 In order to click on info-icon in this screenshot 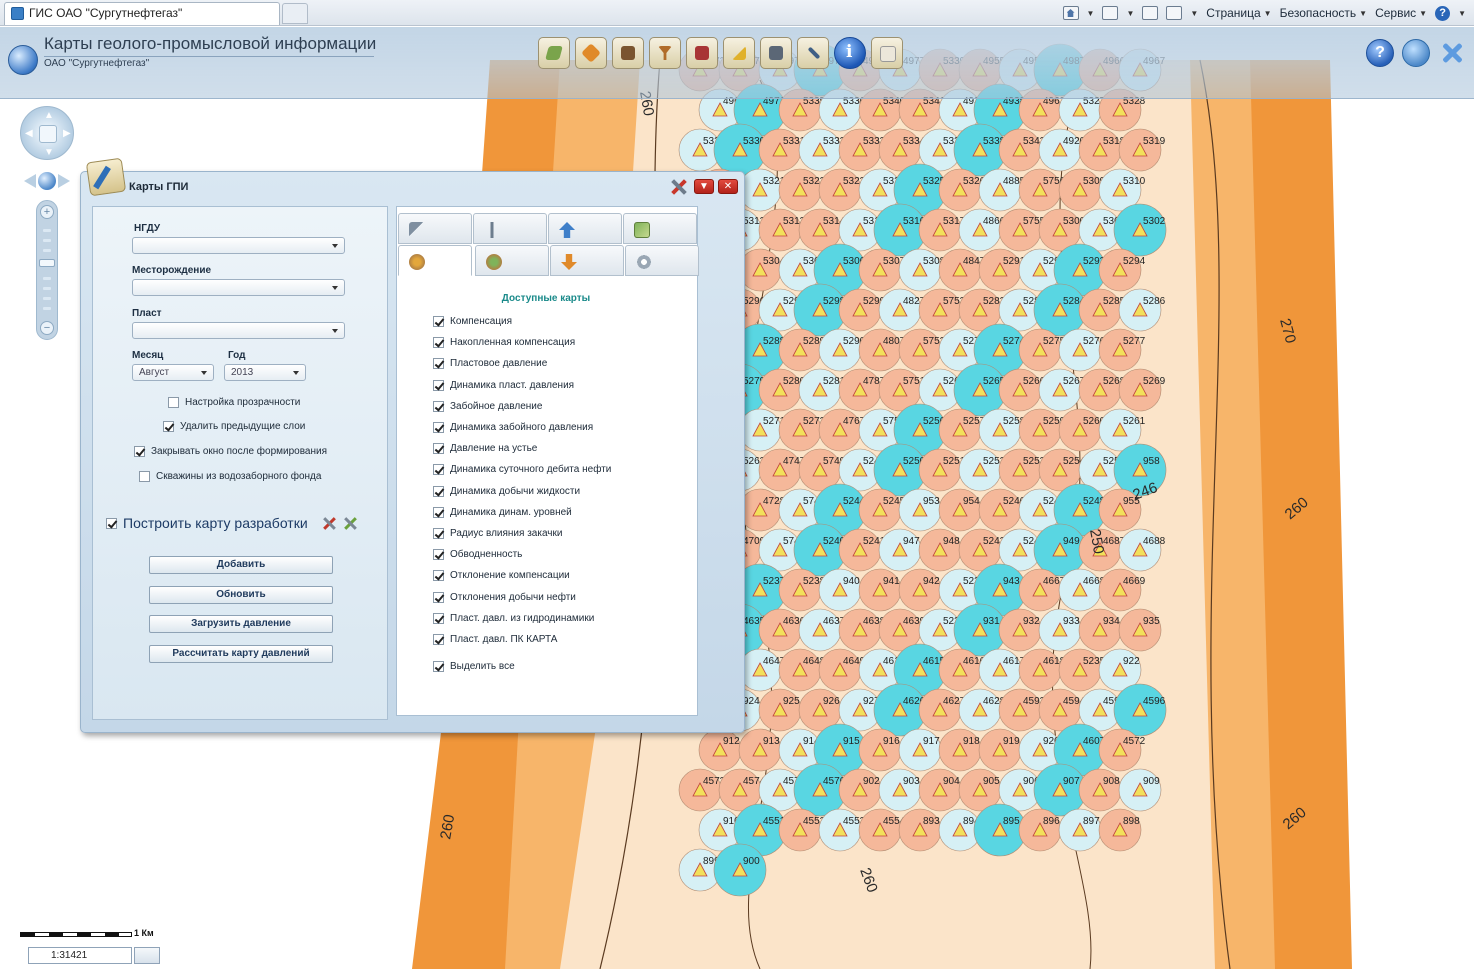, I will do `click(850, 53)`.